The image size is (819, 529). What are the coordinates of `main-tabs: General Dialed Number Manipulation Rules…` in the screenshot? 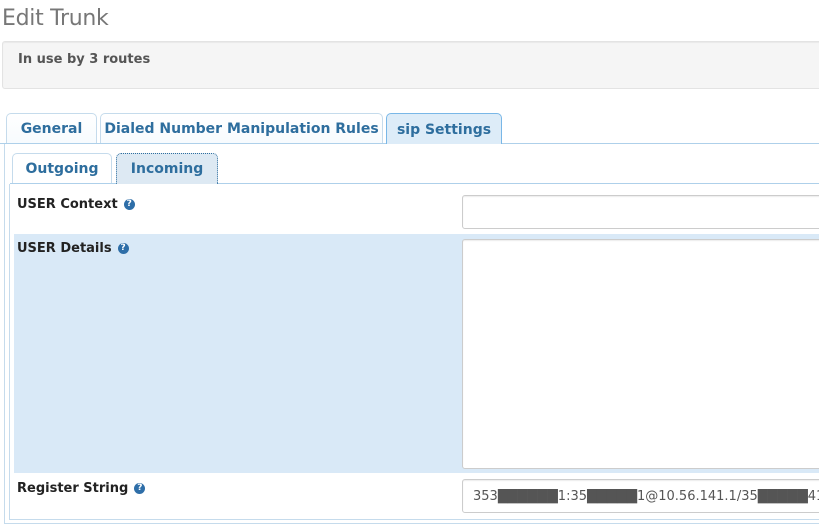 It's located at (409, 128).